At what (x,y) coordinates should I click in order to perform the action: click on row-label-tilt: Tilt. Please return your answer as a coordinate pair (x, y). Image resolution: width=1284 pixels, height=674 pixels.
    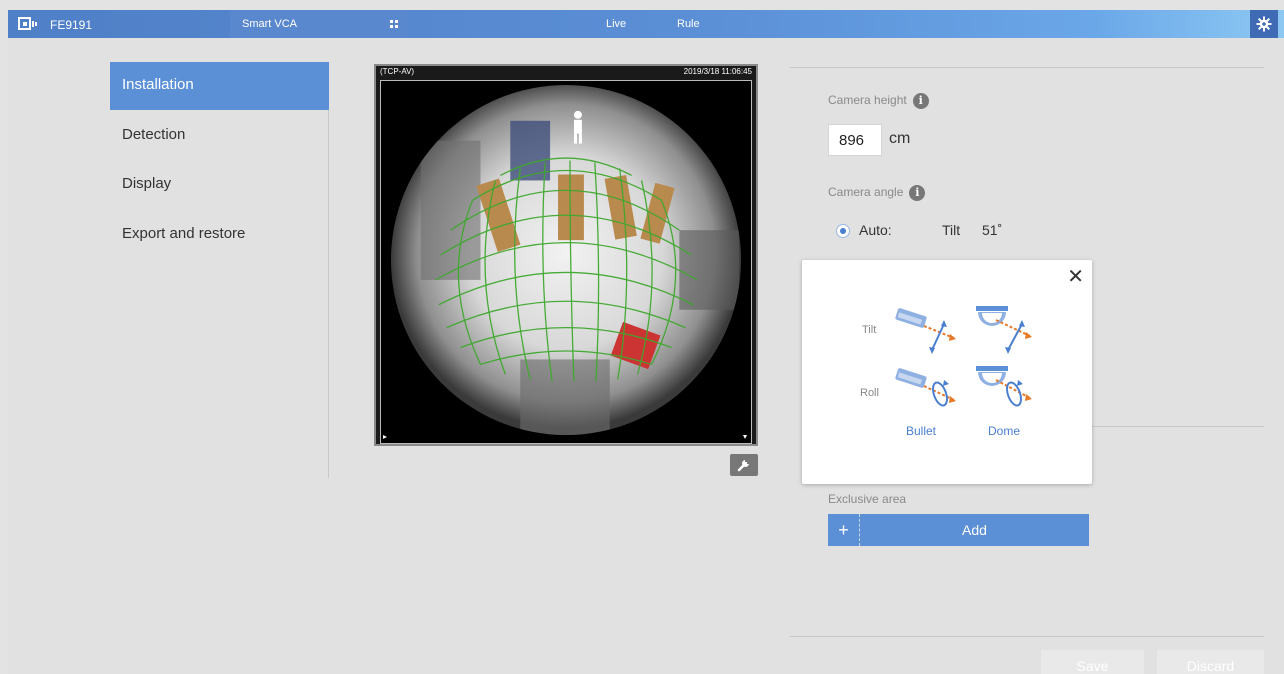
    Looking at the image, I should click on (869, 330).